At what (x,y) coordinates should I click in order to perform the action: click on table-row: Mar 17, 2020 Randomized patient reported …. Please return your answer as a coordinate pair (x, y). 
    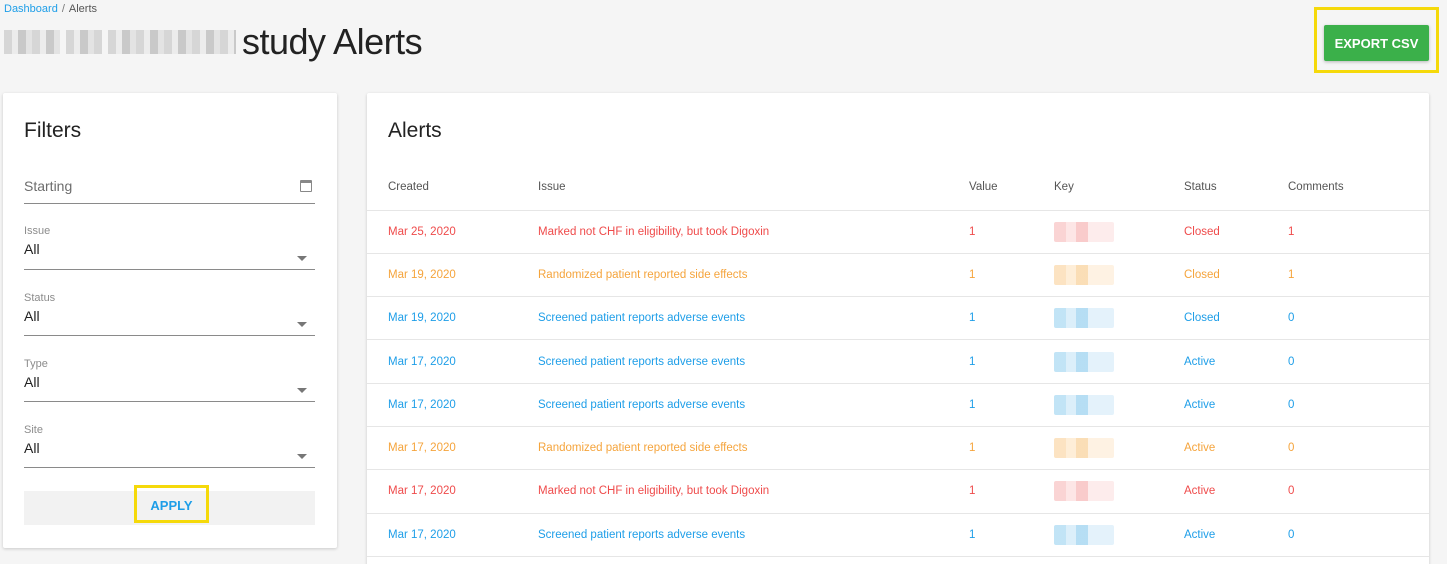
    Looking at the image, I should click on (898, 448).